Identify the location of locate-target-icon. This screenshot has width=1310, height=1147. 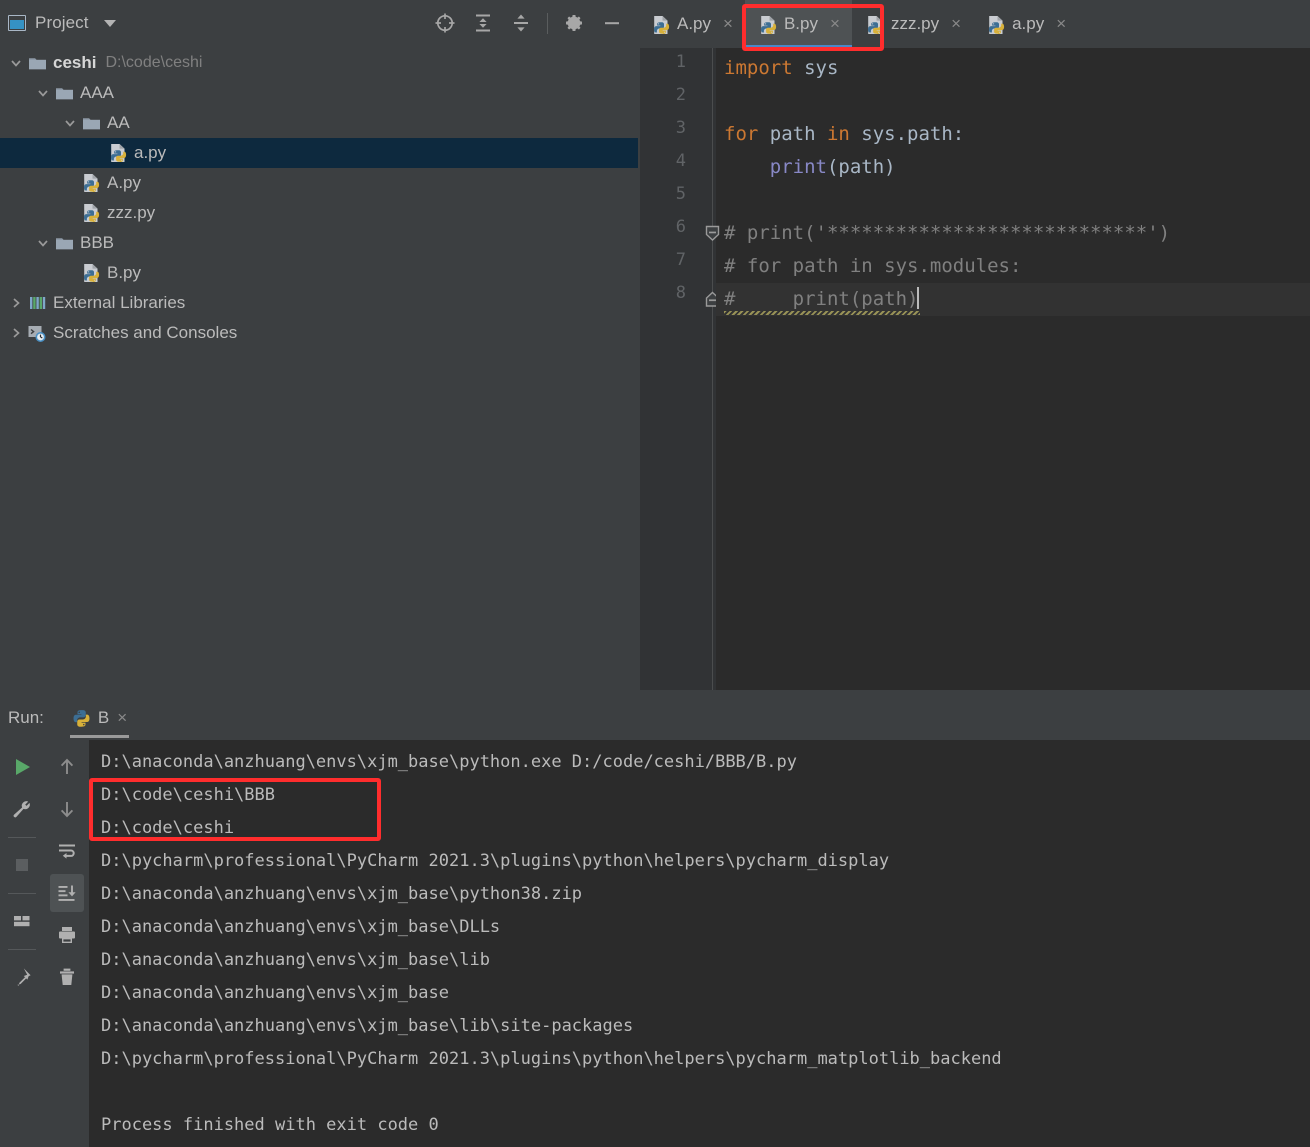
(445, 23).